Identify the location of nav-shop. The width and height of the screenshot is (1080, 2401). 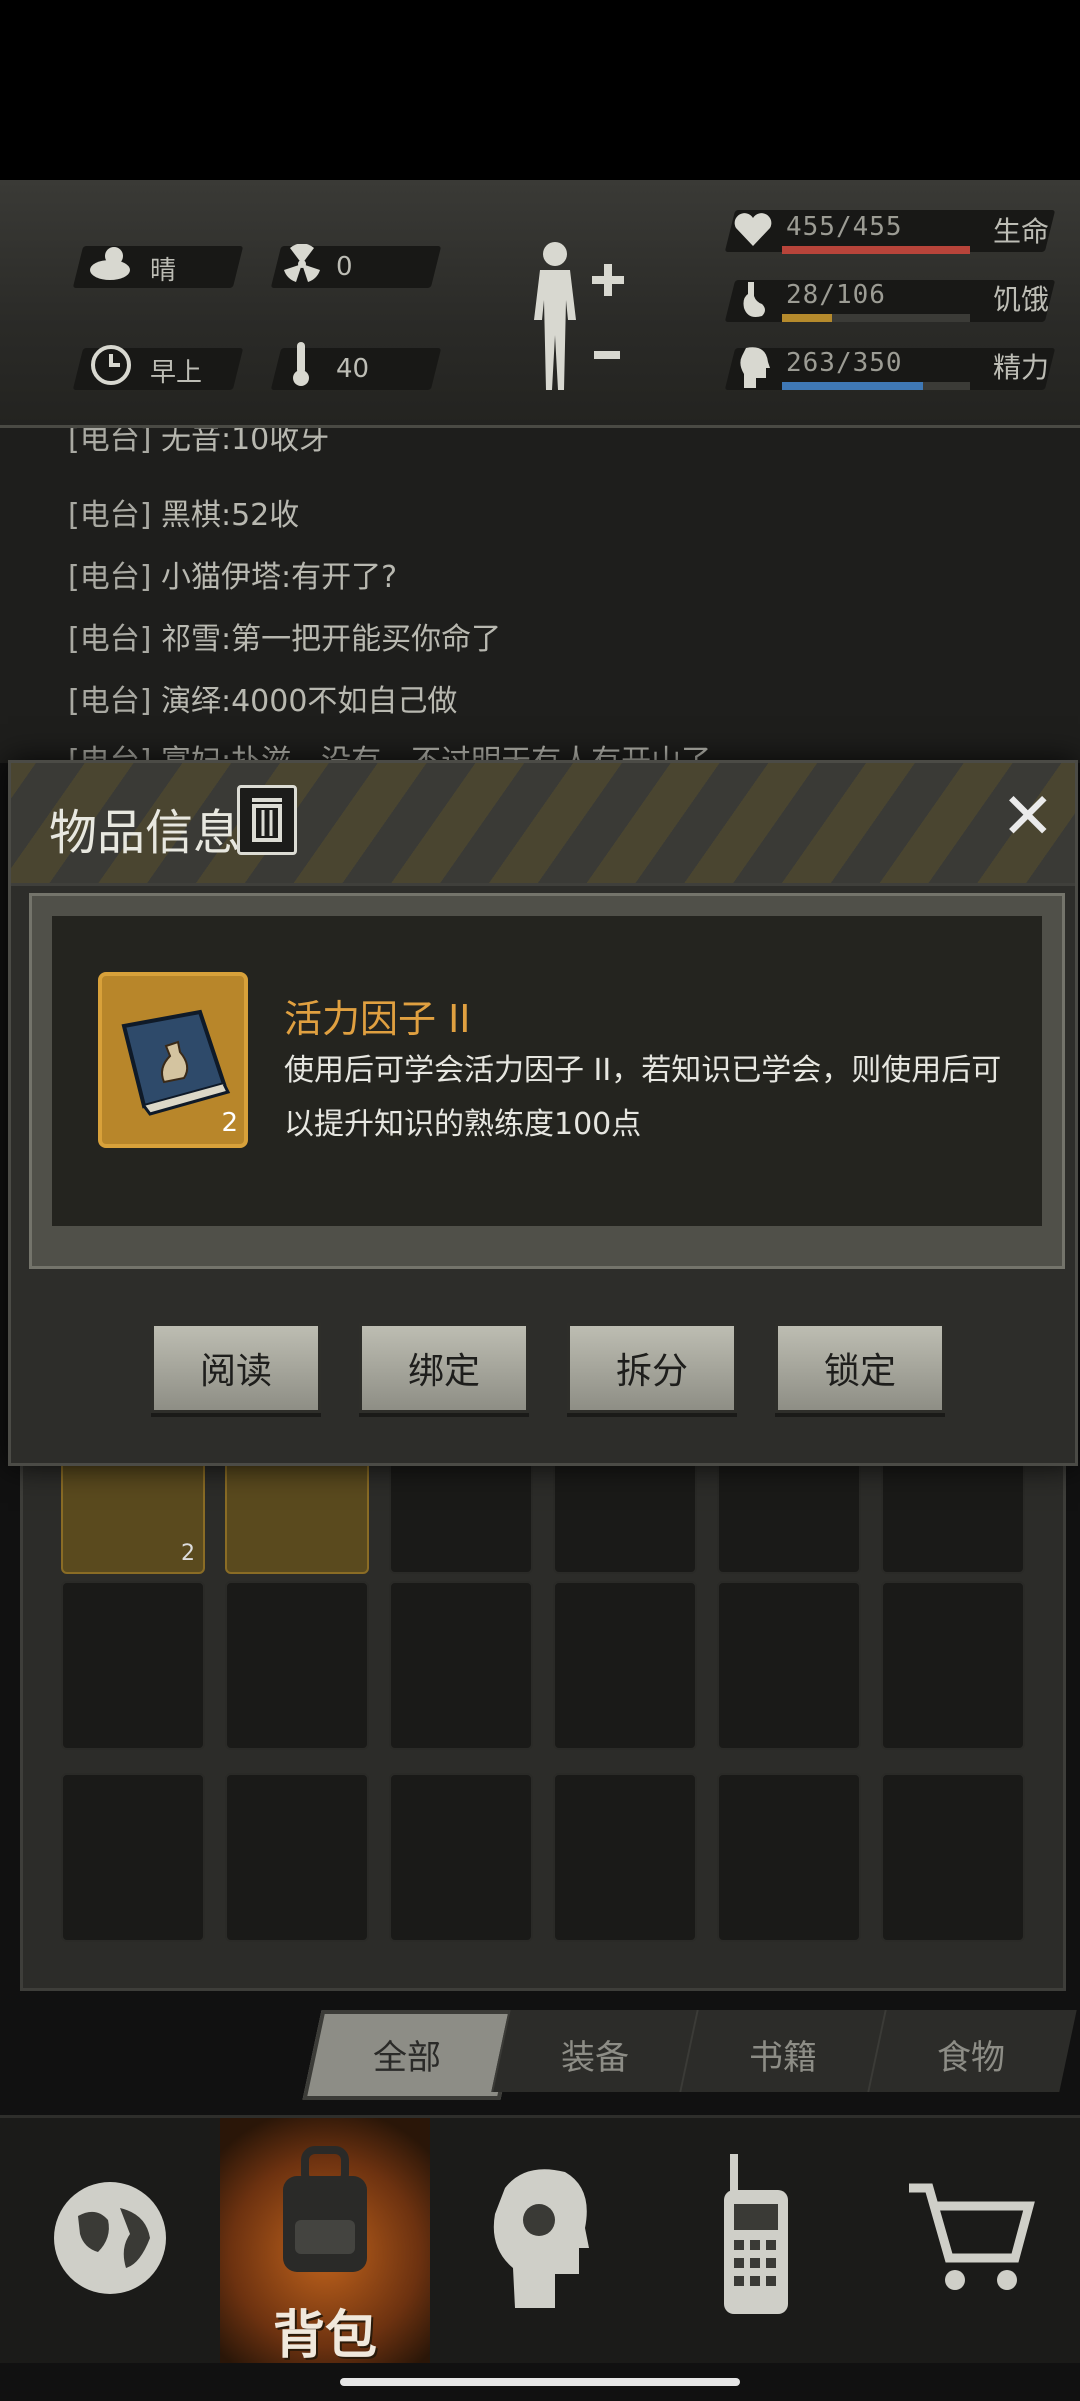
(970, 2240).